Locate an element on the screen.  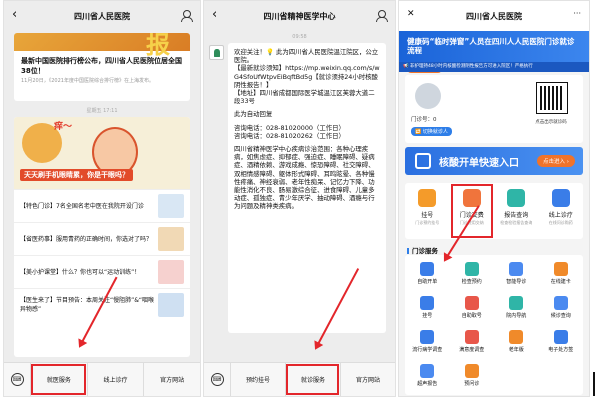
notice-ticker: 📢 非护理持48小时内核酸检测阴性报告方可进入院区！严格执行 is located at coordinates (494, 67).